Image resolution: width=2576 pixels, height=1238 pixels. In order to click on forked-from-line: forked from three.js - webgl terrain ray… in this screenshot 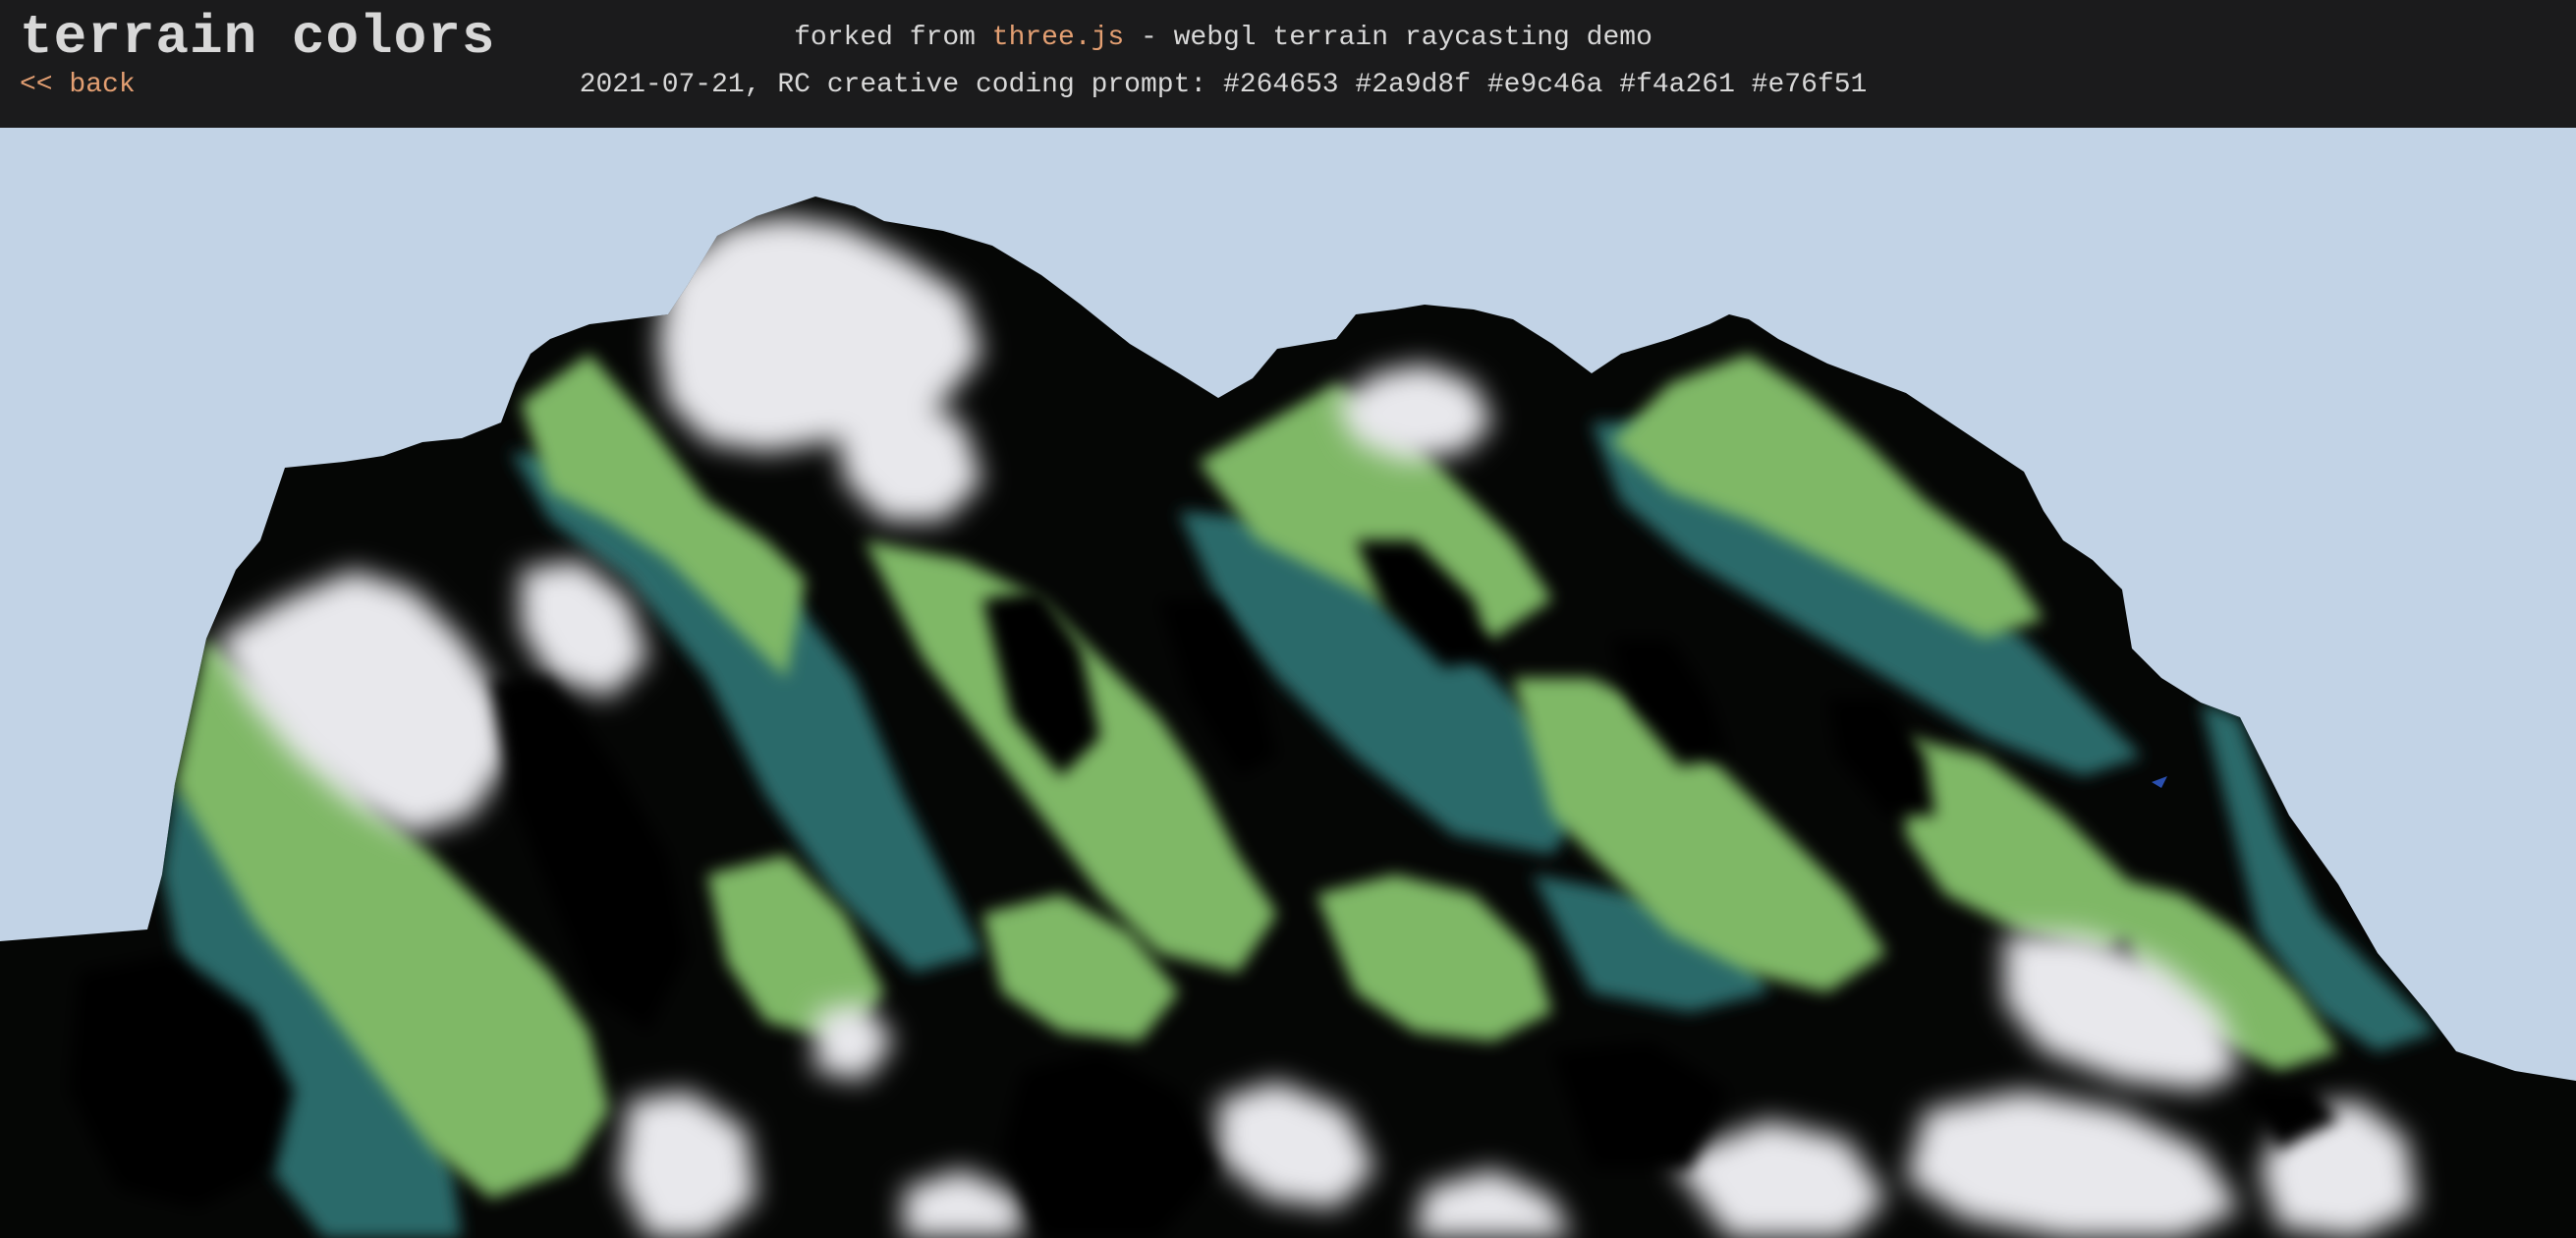, I will do `click(1223, 38)`.